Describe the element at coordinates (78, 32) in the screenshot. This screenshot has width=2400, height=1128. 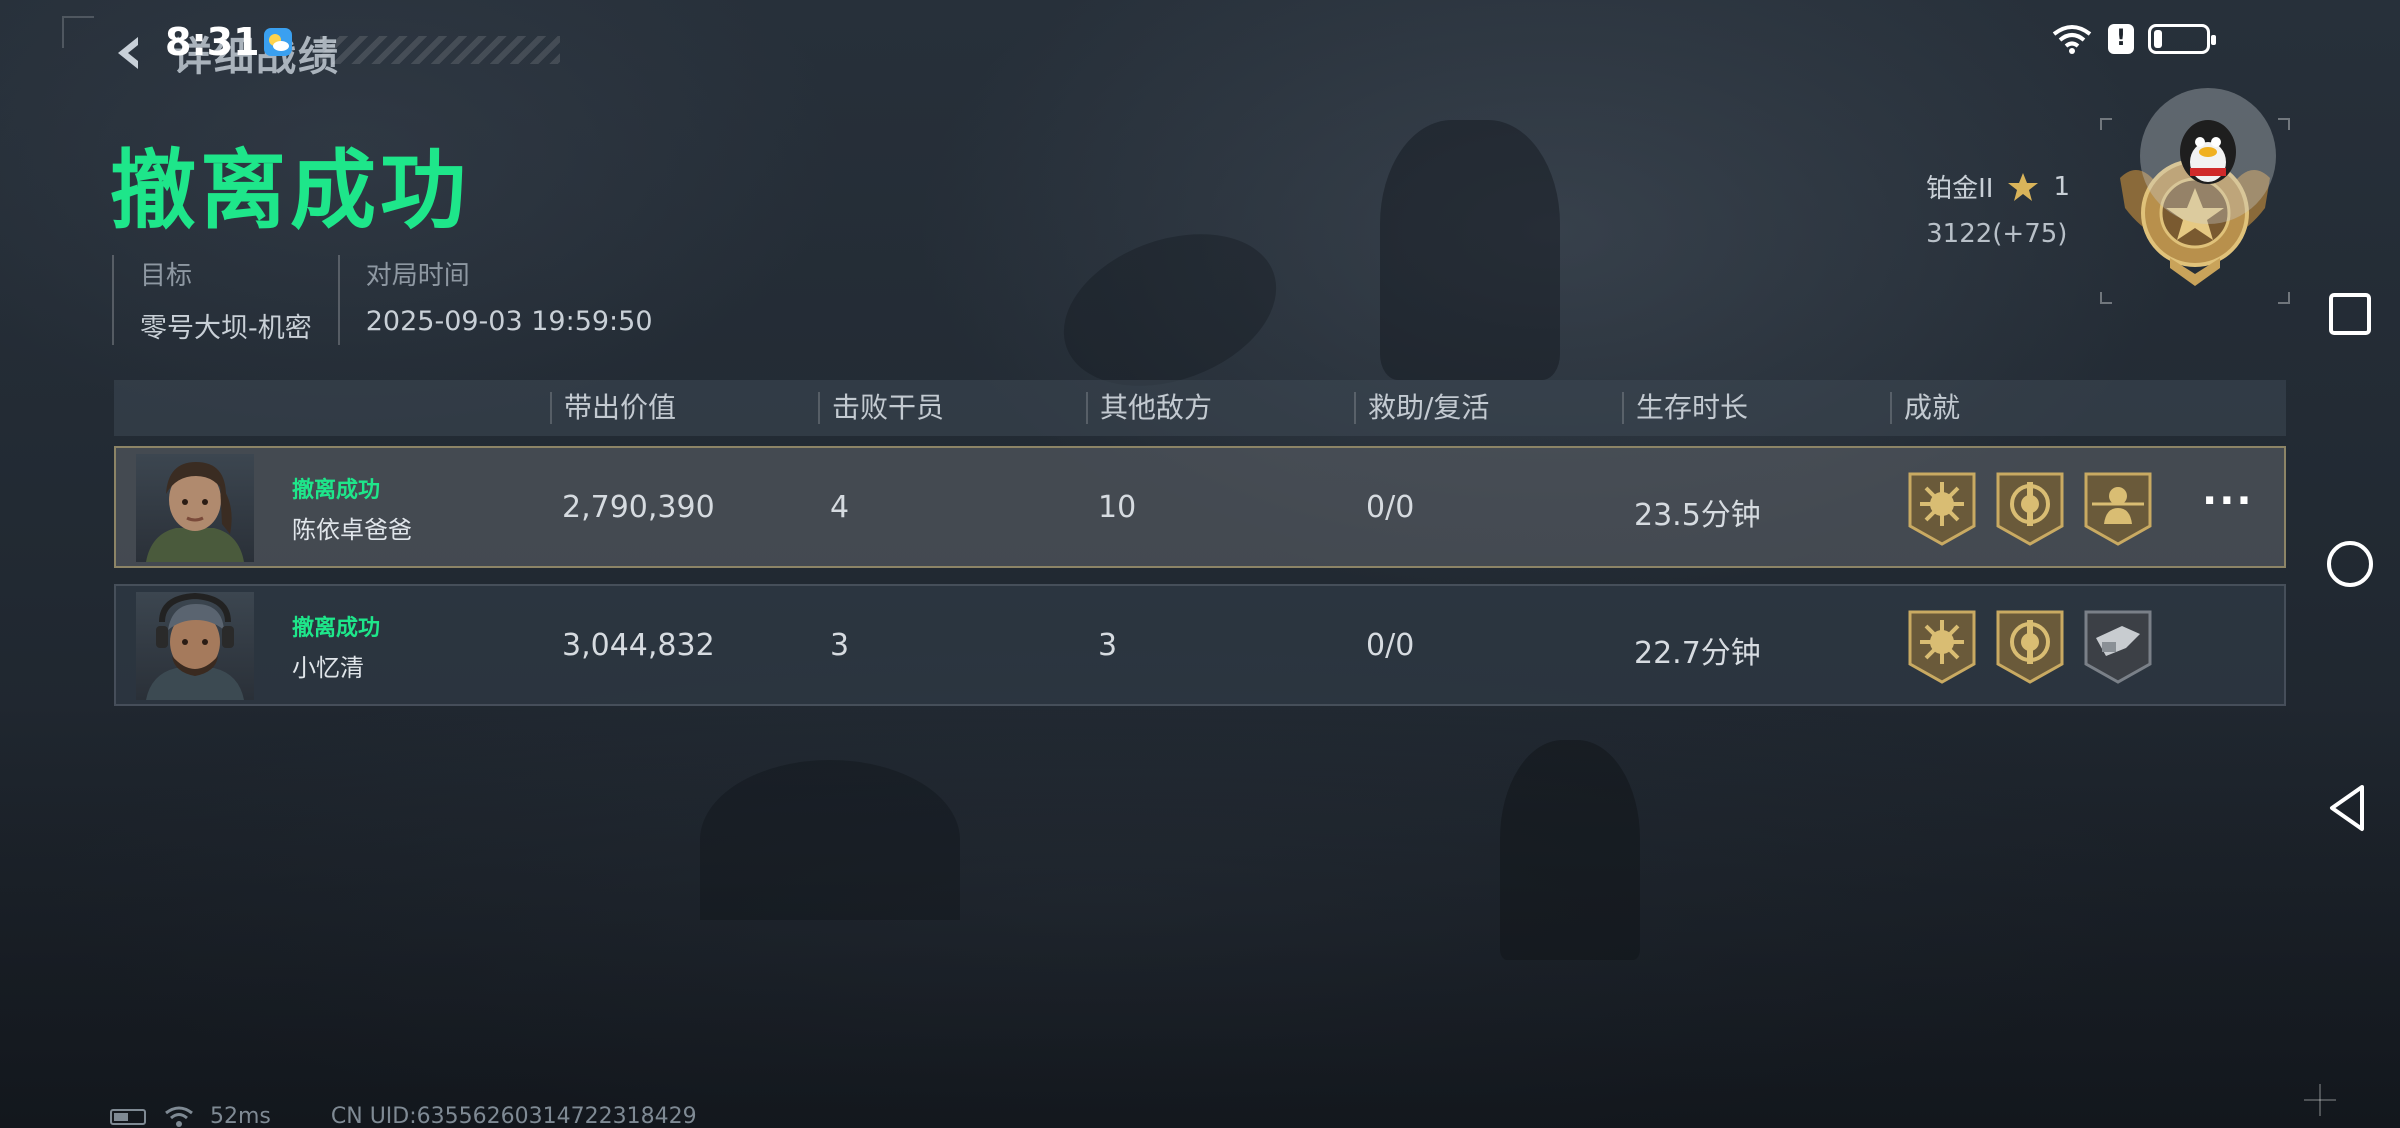
I see `corner-decoration` at that location.